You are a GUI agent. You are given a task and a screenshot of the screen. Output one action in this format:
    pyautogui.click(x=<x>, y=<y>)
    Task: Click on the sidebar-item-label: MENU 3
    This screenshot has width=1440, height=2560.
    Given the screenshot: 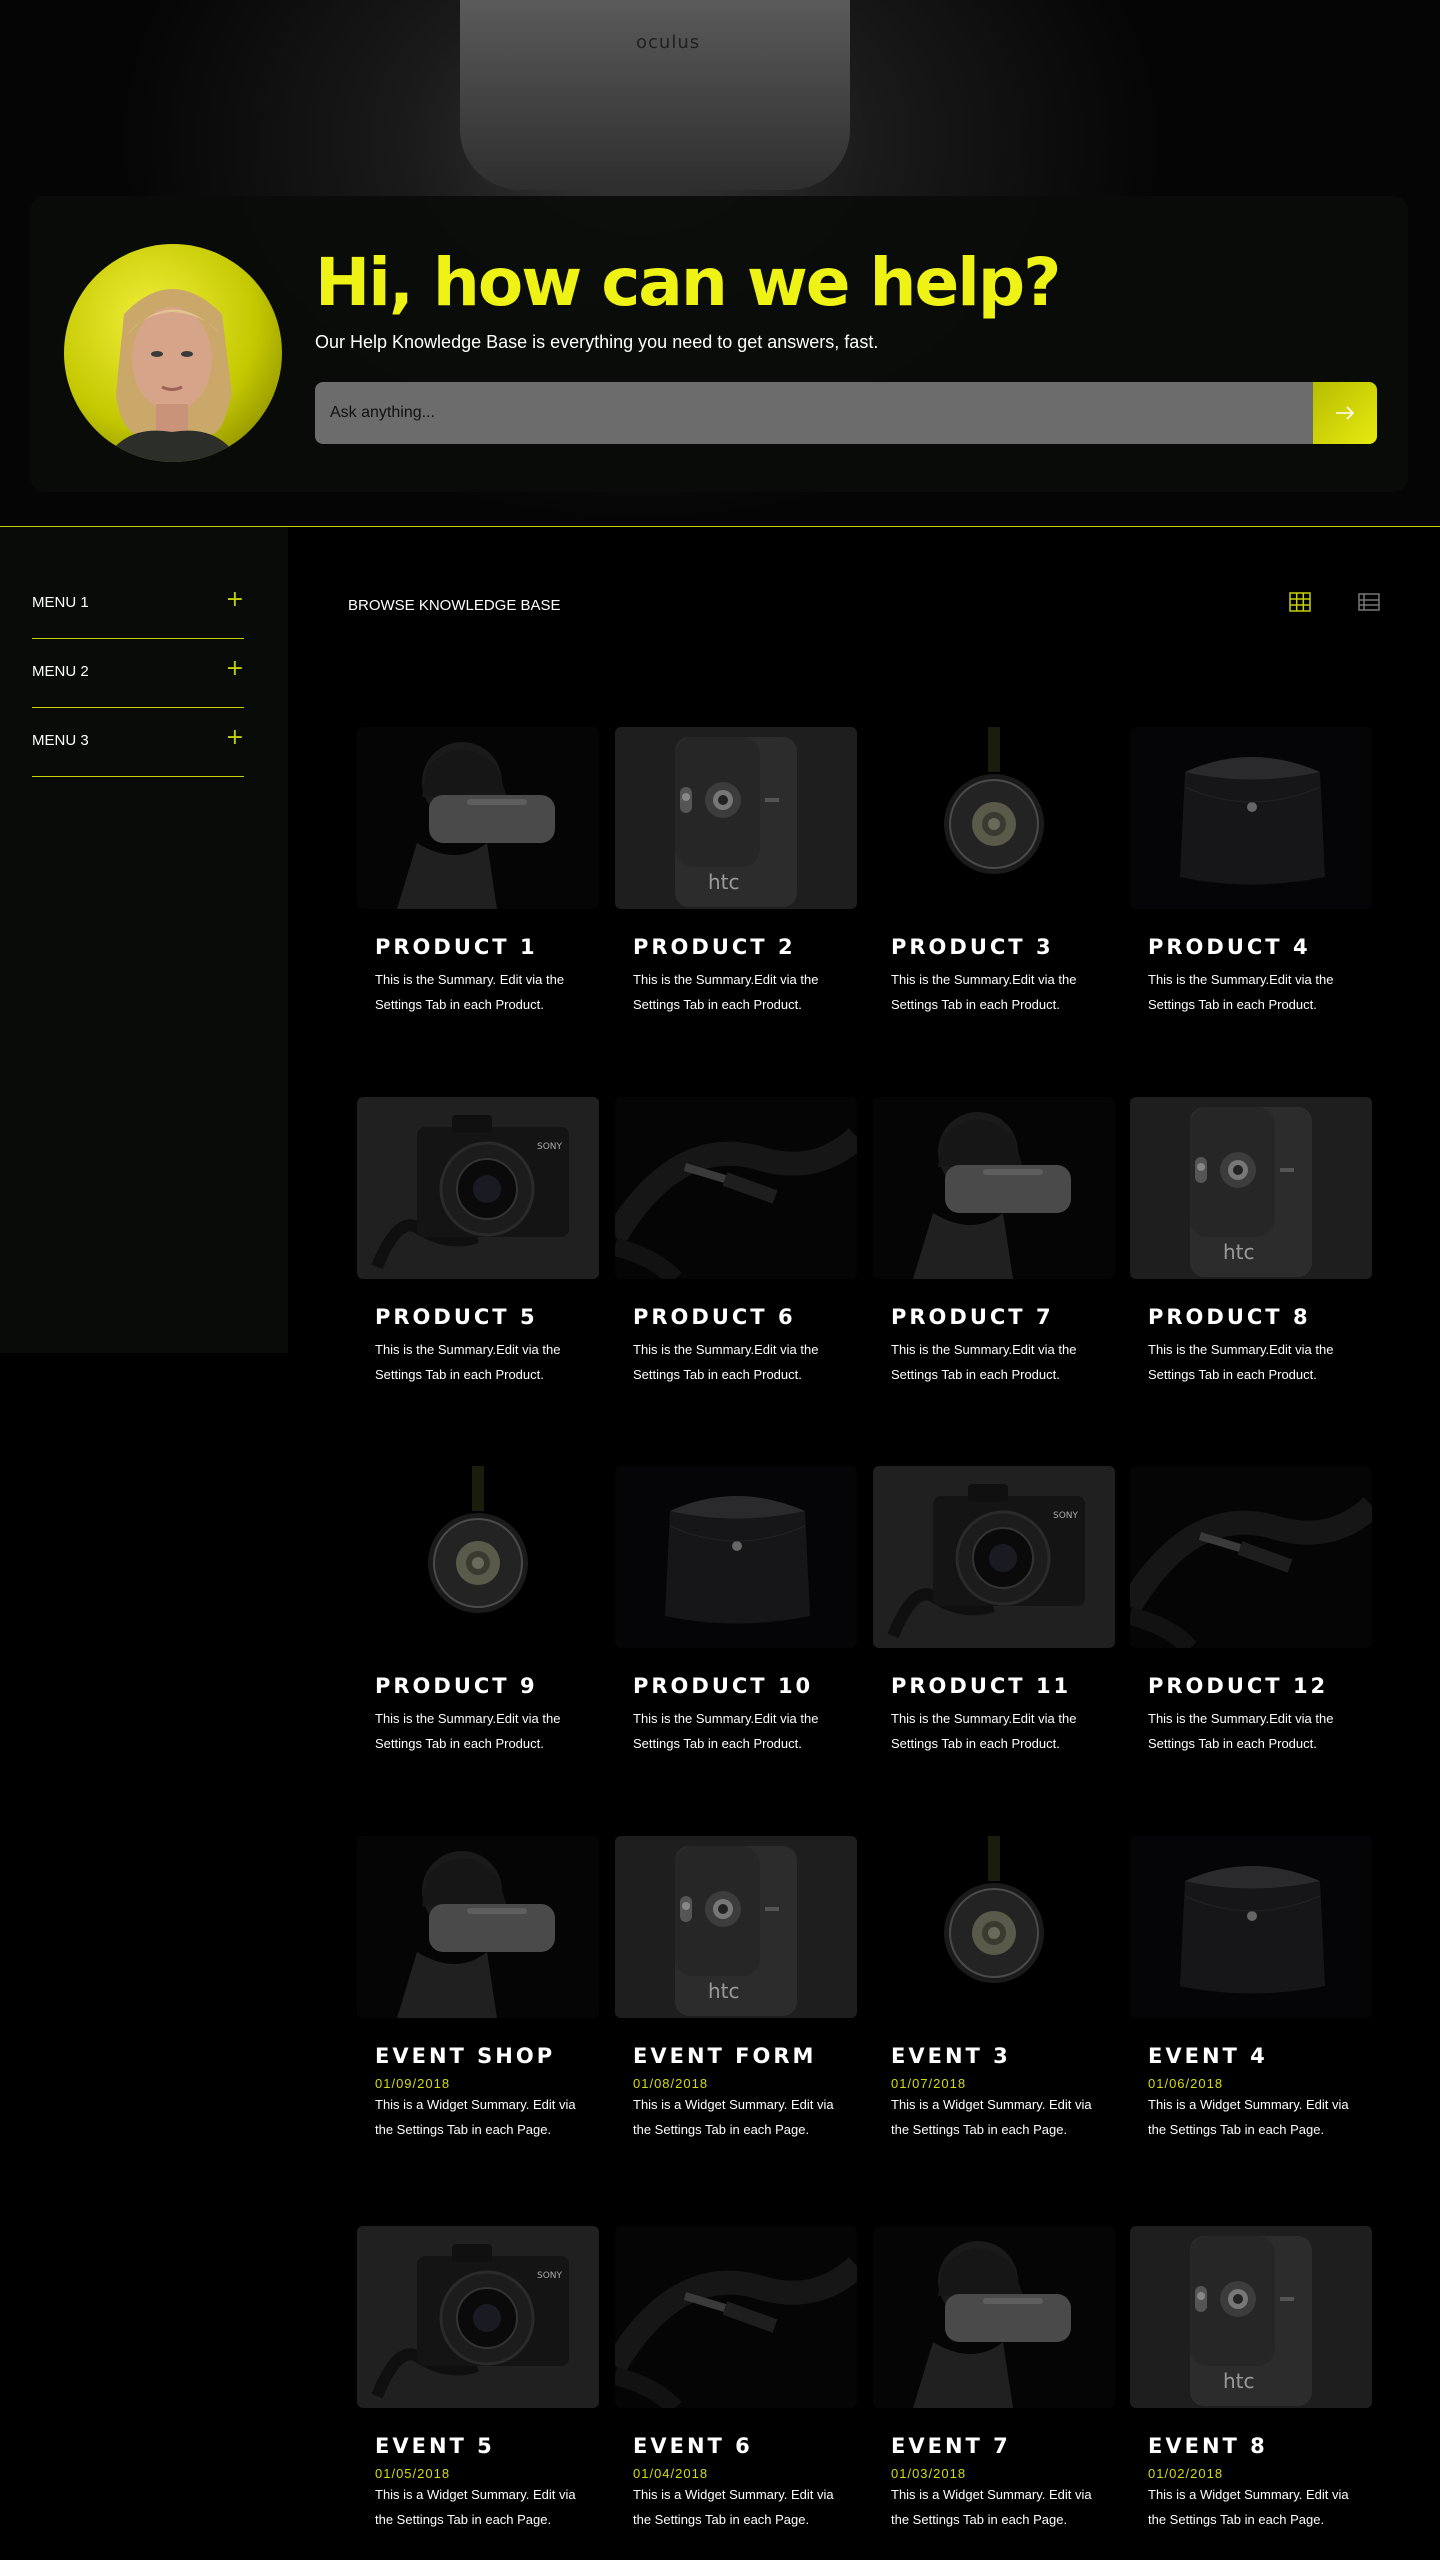 What is the action you would take?
    pyautogui.click(x=60, y=740)
    